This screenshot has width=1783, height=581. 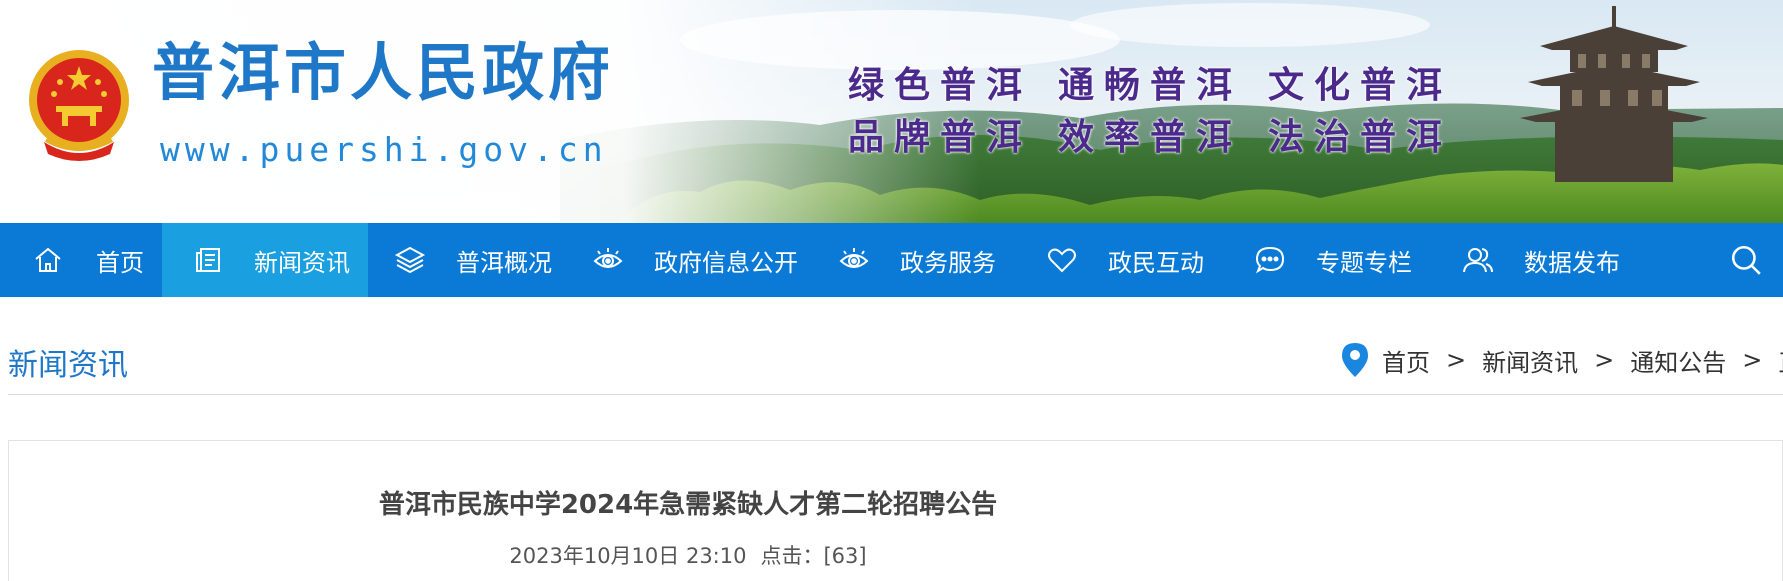 What do you see at coordinates (1406, 360) in the screenshot?
I see `breadcrumb-home: 首页` at bounding box center [1406, 360].